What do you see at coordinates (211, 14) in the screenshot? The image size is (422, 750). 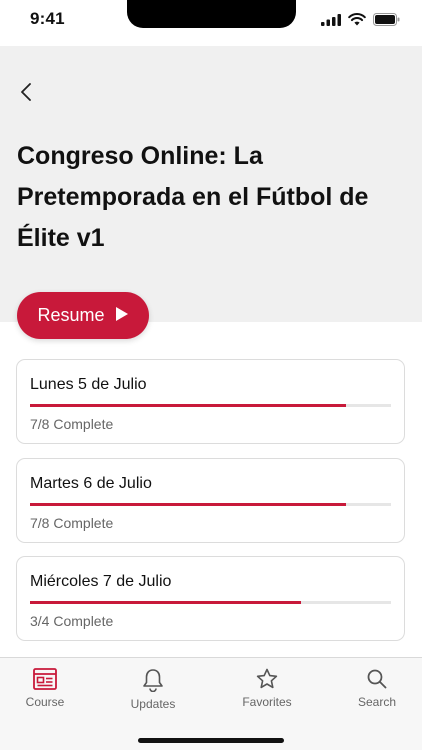 I see `device-notch` at bounding box center [211, 14].